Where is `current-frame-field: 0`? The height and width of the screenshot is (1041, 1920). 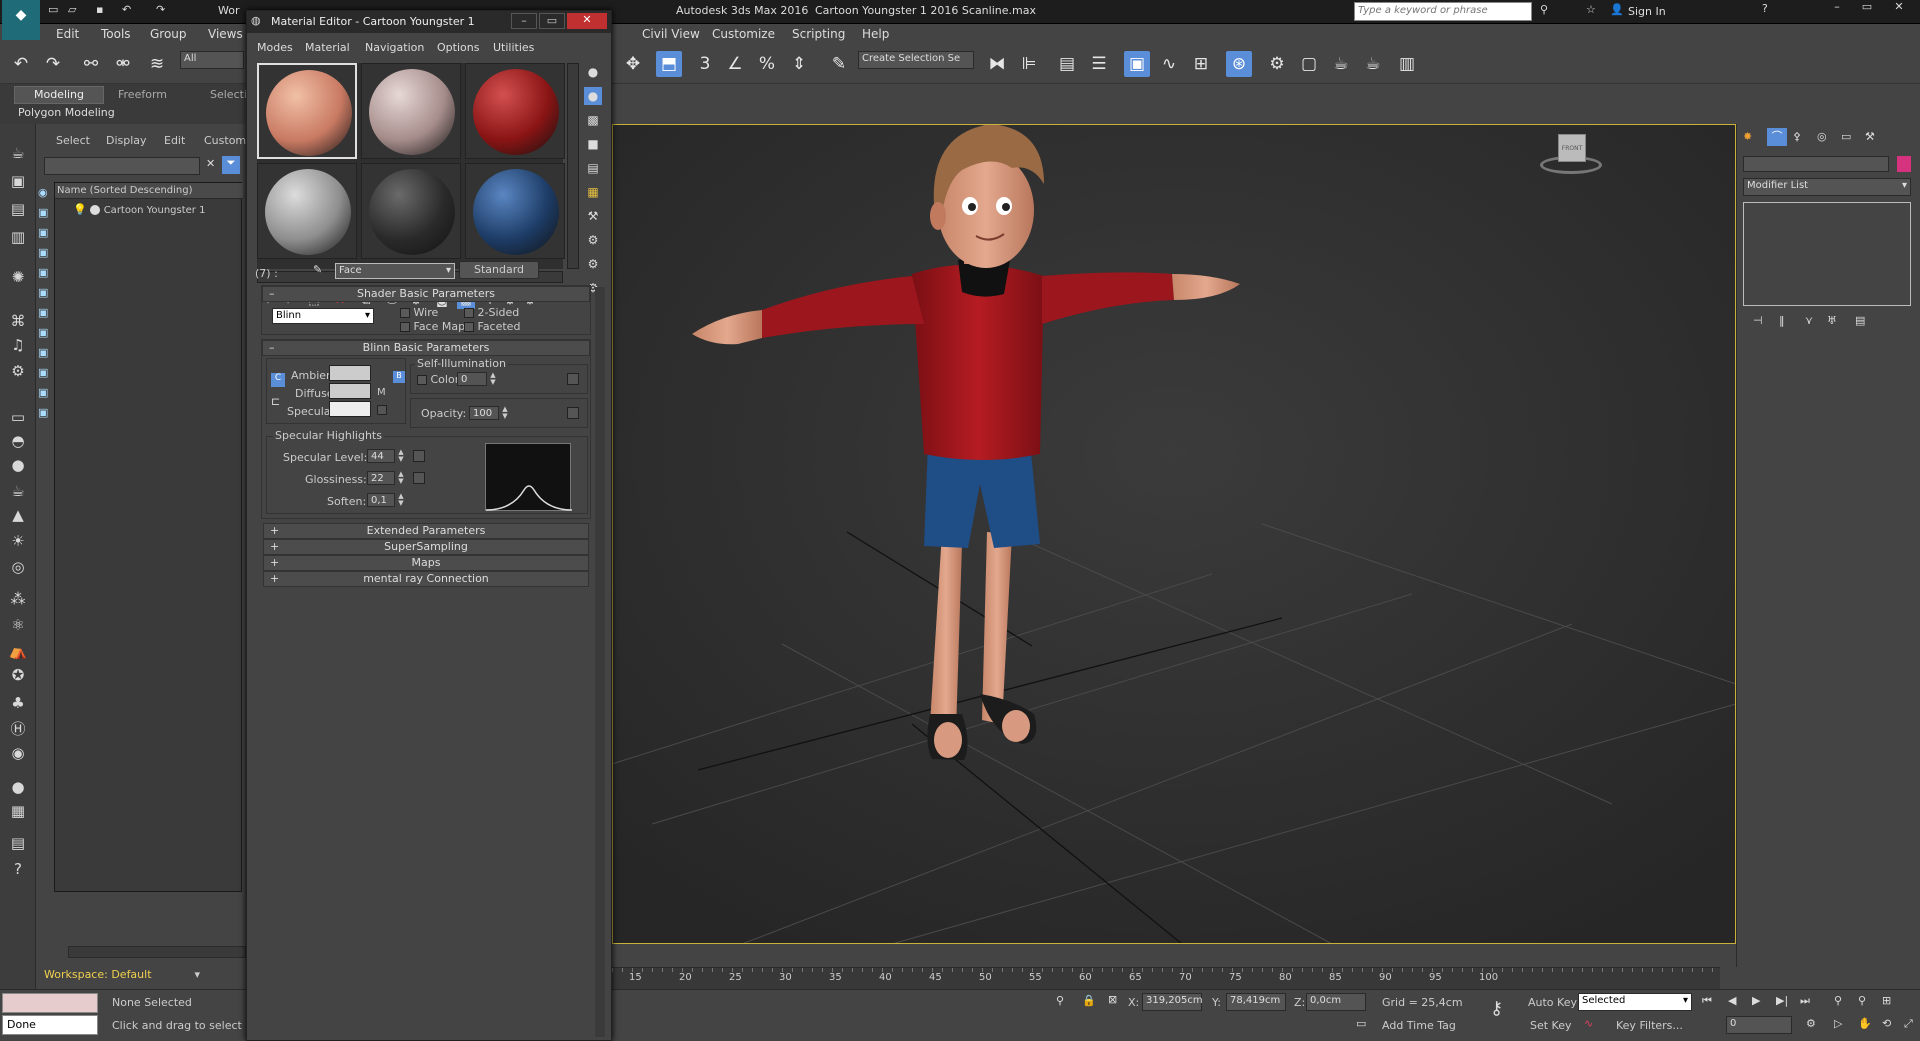 current-frame-field: 0 is located at coordinates (1759, 1025).